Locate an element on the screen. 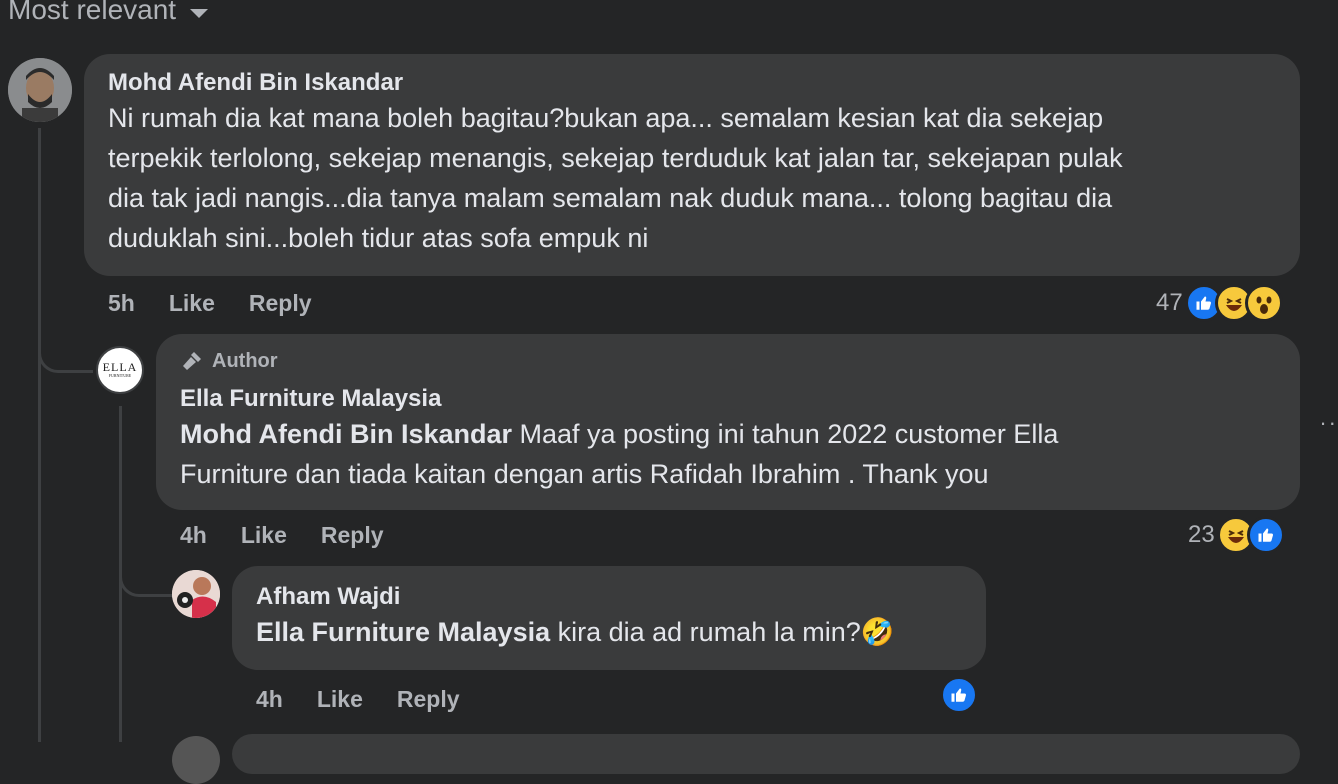 The width and height of the screenshot is (1338, 784). reaction-count: 23 is located at coordinates (1201, 534).